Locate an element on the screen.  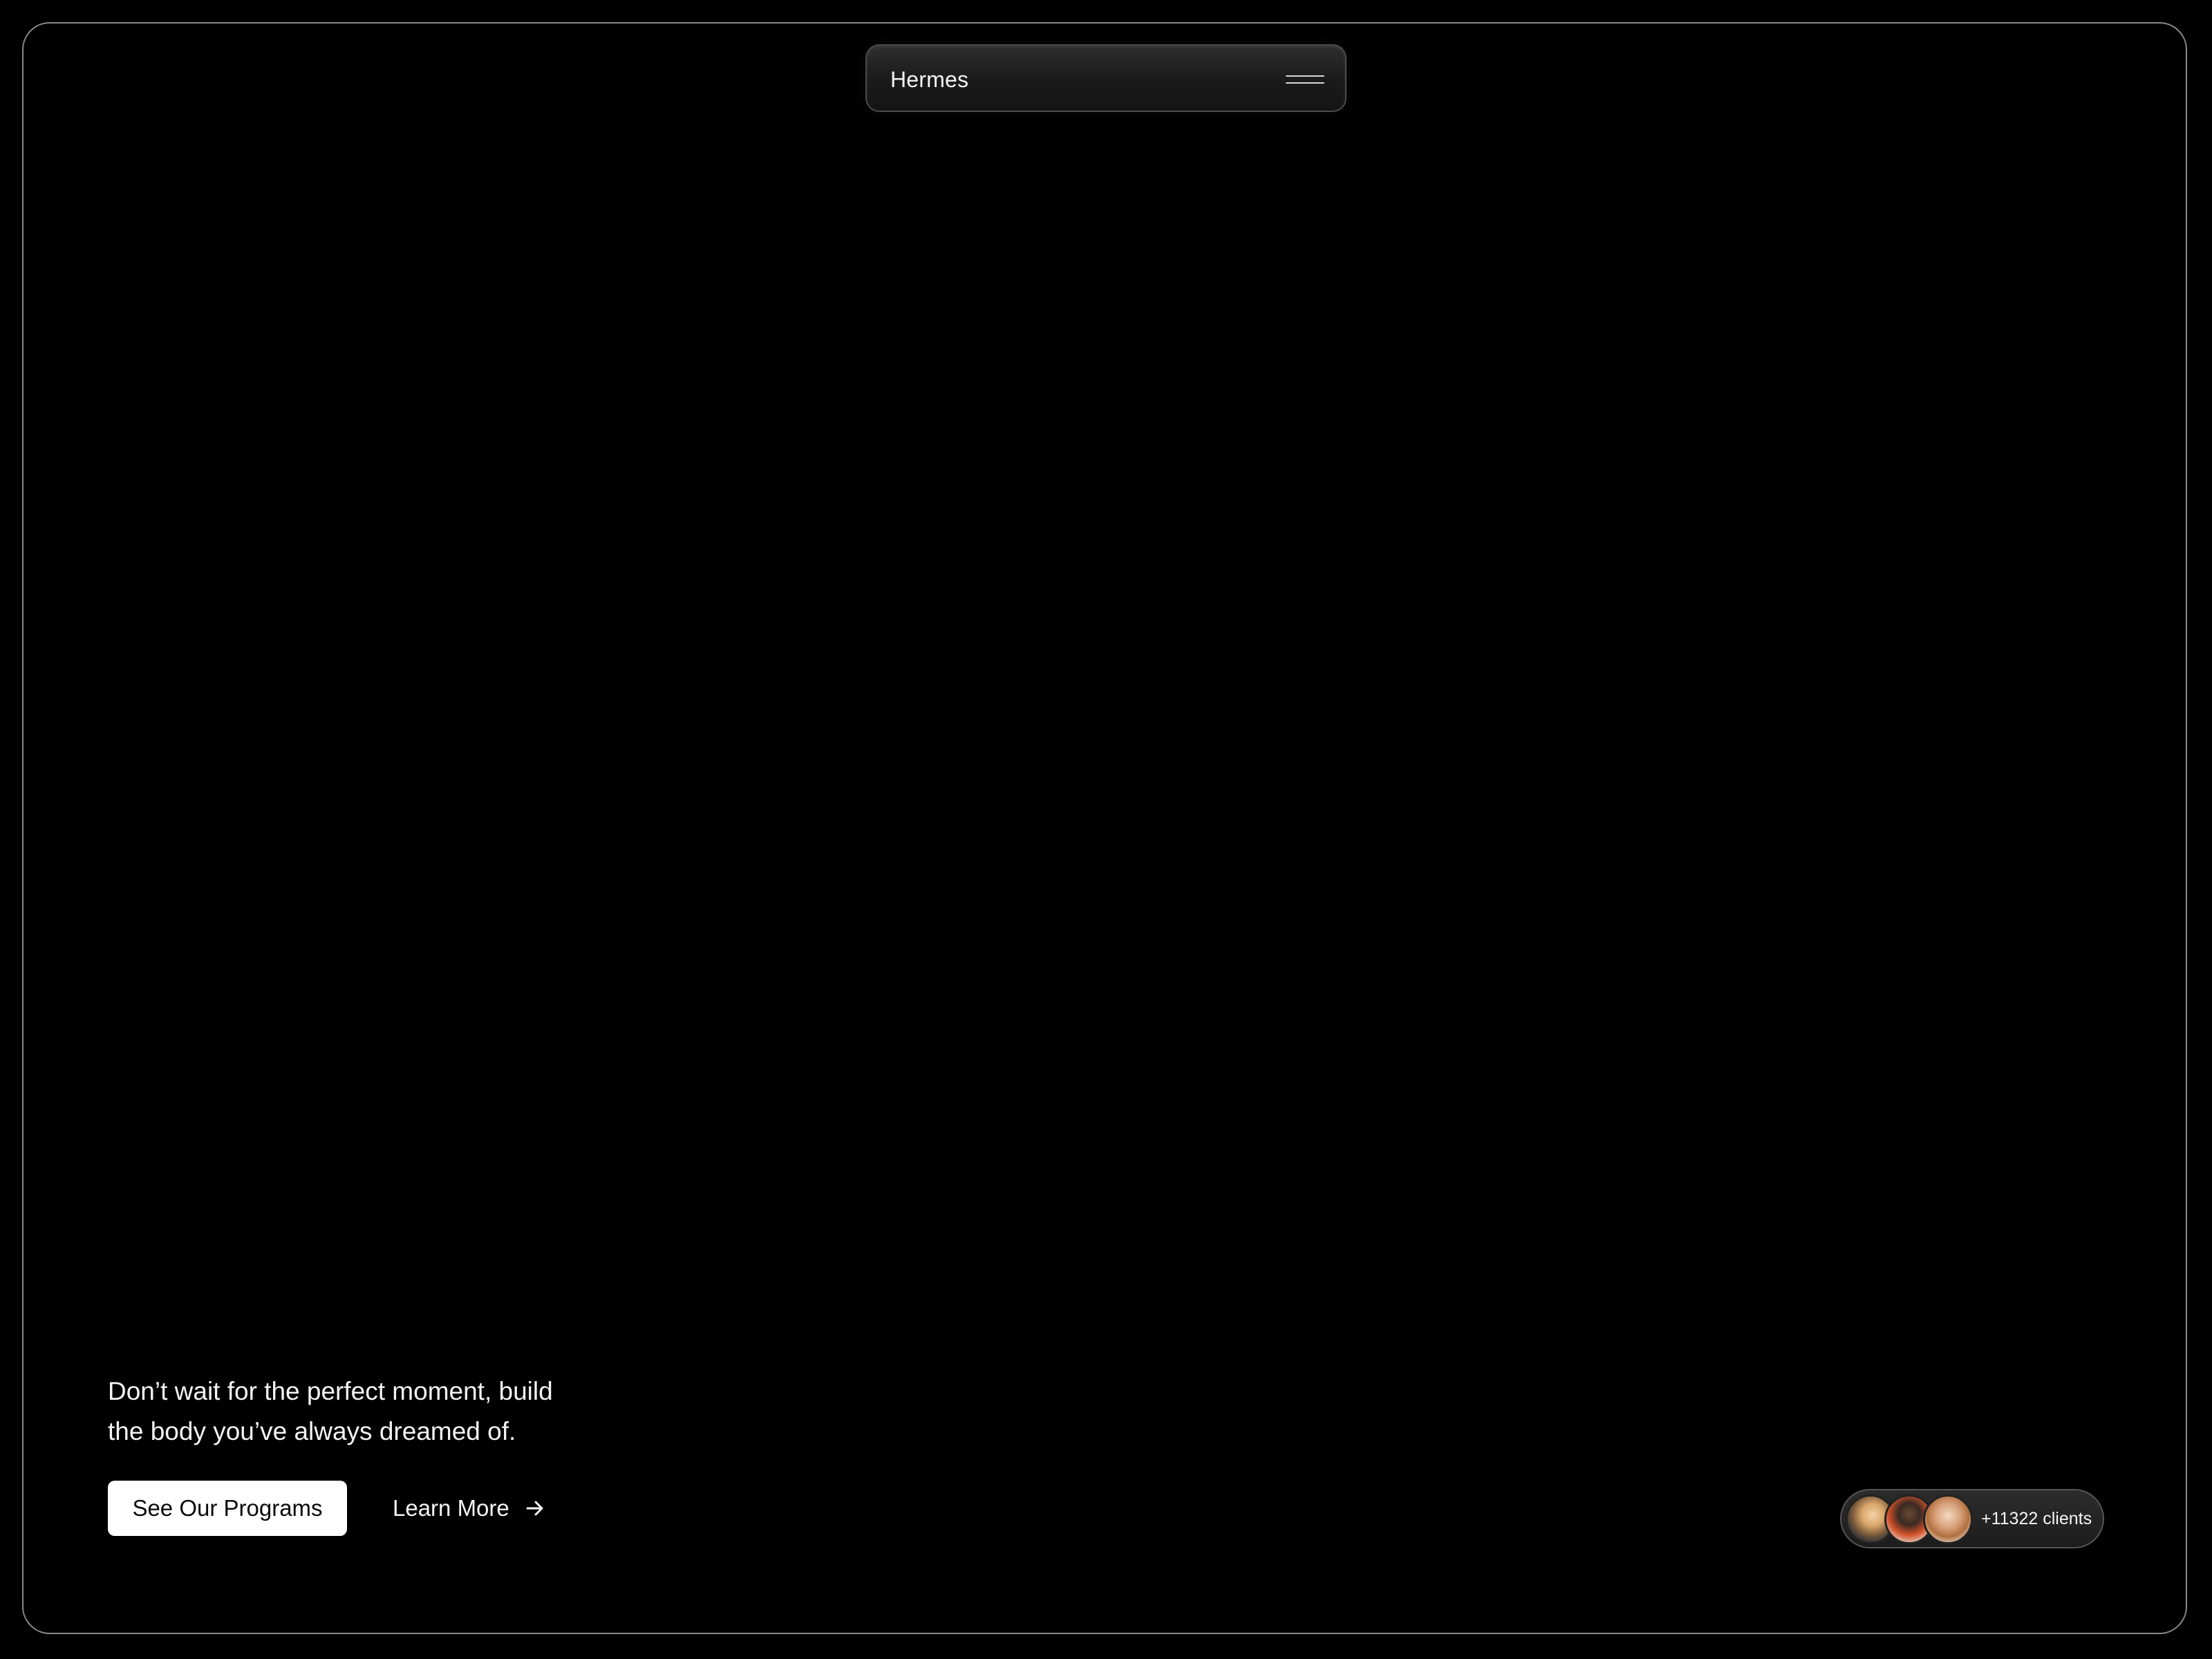
see-our-programs-button: See Our Programs is located at coordinates (228, 1508).